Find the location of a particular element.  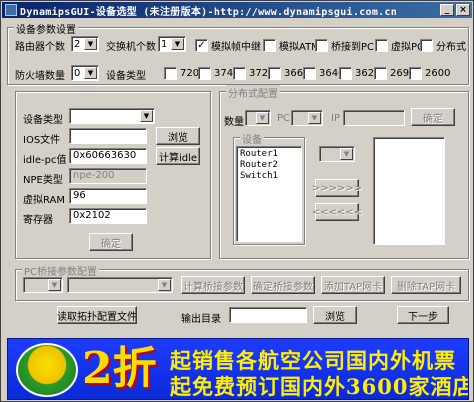

remove-device-button: <<<<<< is located at coordinates (337, 212).